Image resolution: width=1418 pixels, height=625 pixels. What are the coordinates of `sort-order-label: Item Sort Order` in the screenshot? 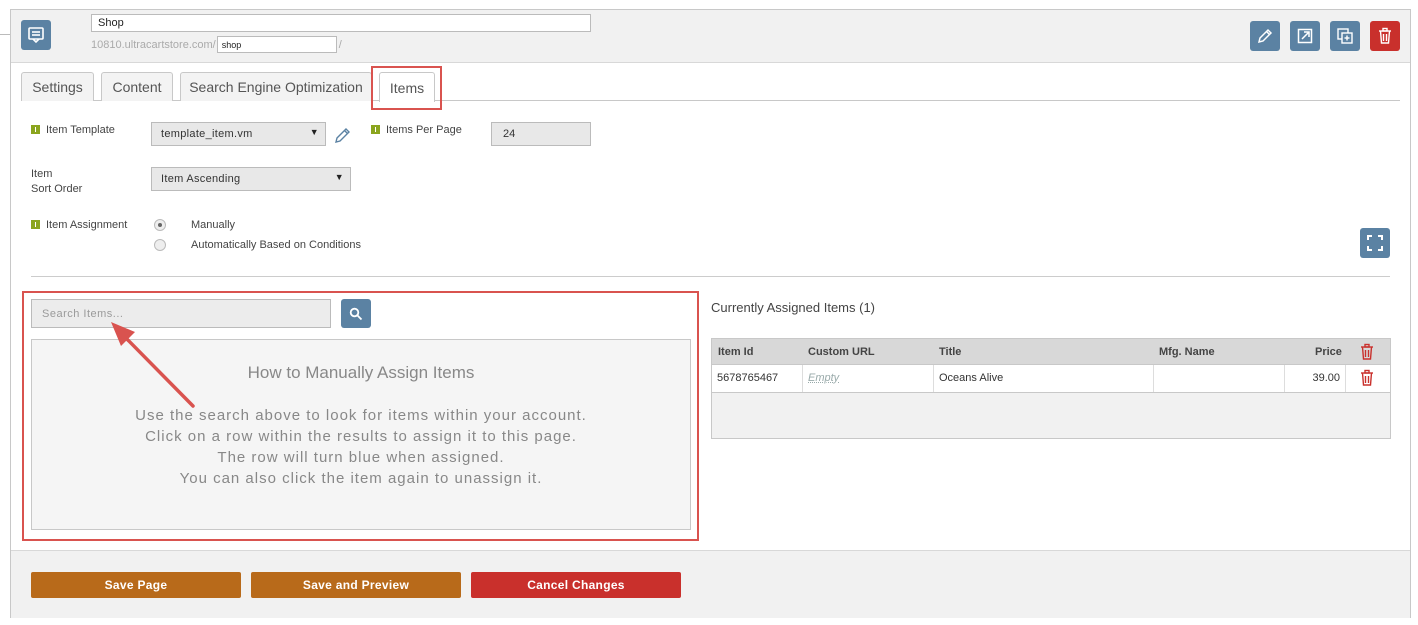 It's located at (57, 181).